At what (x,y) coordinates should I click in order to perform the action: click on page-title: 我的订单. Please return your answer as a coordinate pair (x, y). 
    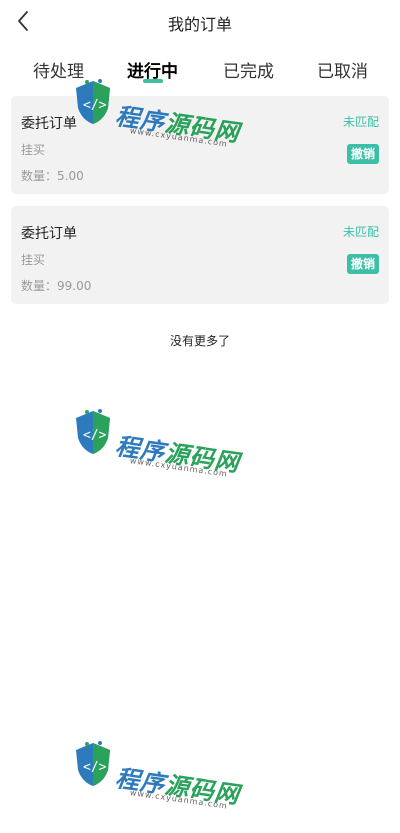
    Looking at the image, I should click on (199, 24).